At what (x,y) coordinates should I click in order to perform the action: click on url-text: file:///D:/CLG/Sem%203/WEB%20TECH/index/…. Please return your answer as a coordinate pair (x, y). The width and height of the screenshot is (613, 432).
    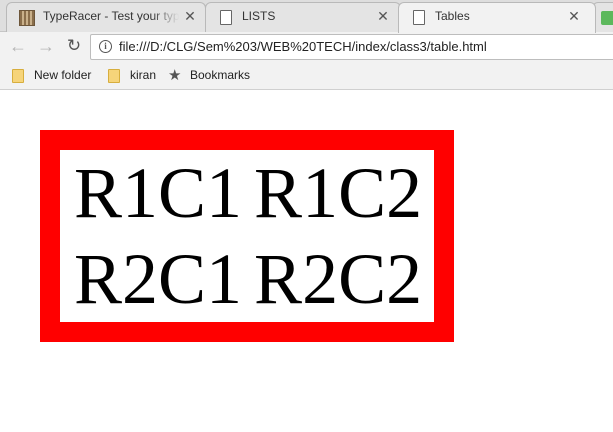
    Looking at the image, I should click on (303, 46).